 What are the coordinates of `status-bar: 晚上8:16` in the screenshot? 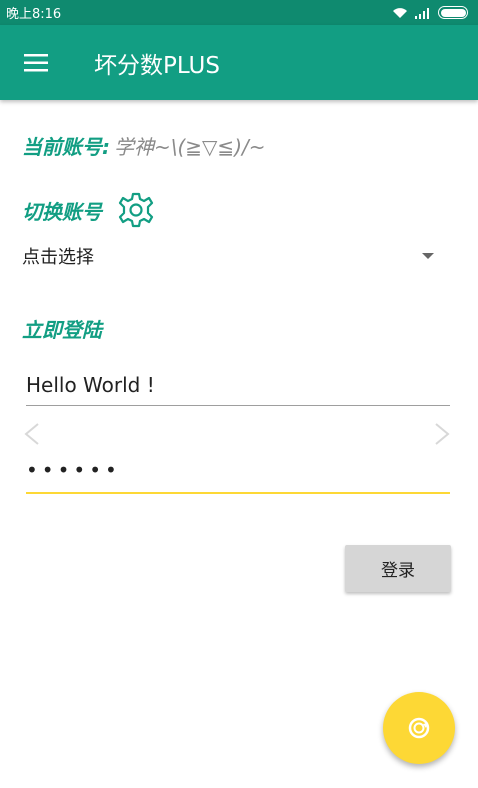 It's located at (239, 12).